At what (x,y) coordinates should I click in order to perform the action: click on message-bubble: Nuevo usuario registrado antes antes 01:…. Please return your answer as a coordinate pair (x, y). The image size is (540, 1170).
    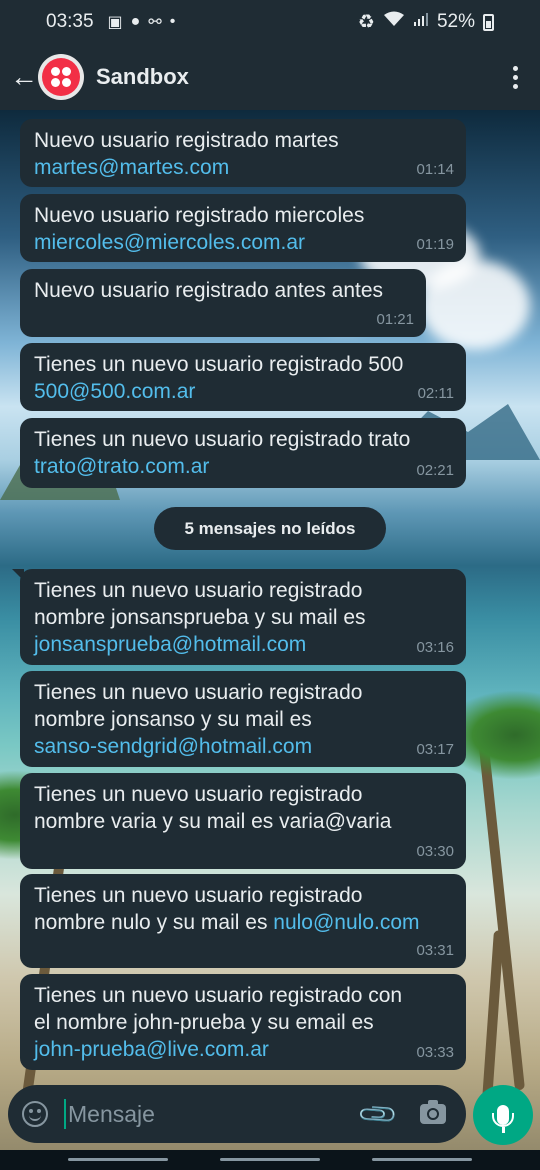
    Looking at the image, I should click on (223, 303).